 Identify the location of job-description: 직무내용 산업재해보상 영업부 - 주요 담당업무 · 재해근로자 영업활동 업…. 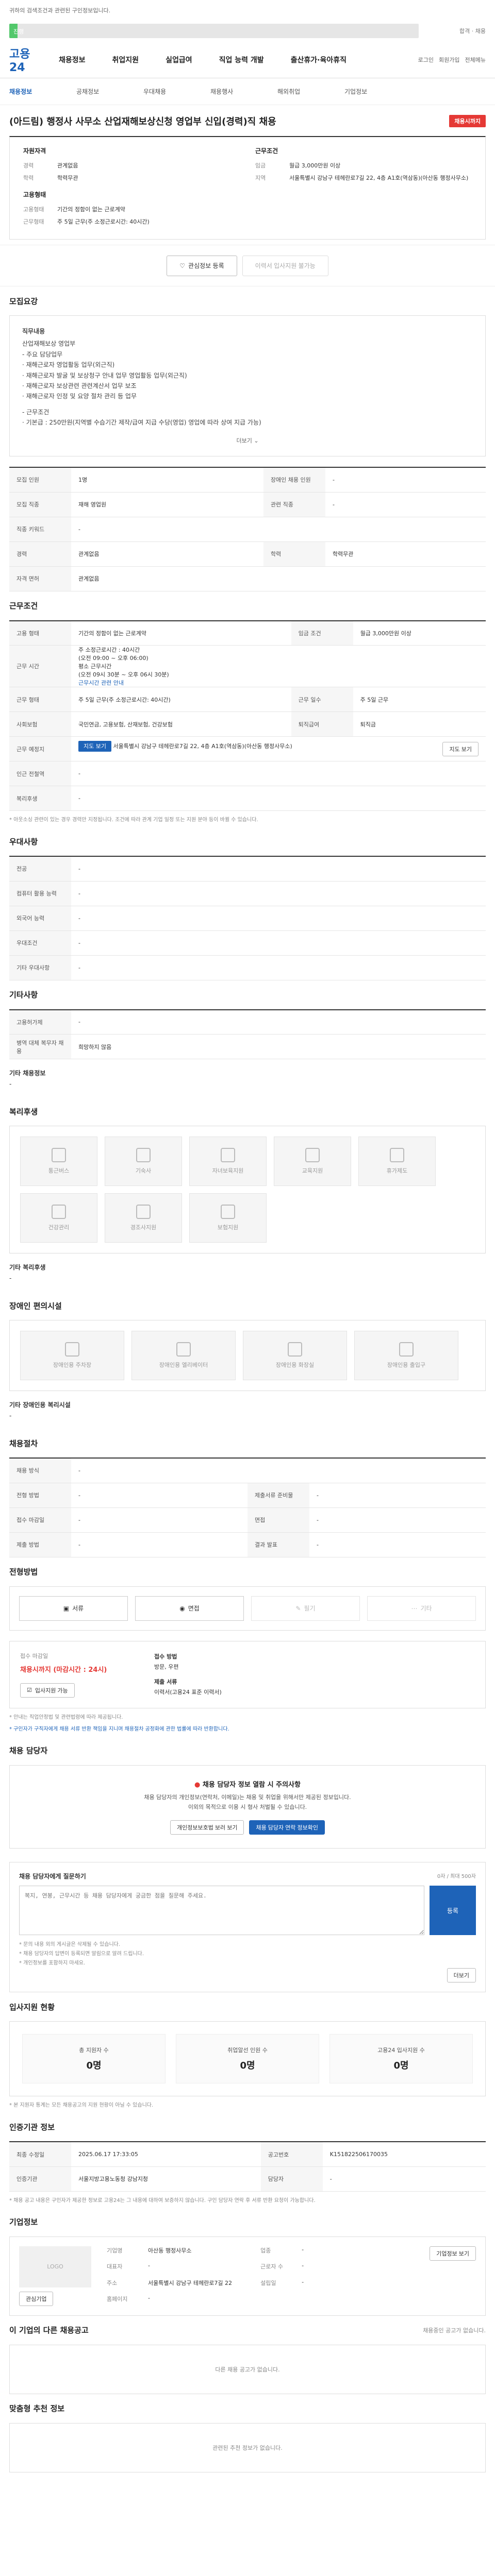
(247, 386).